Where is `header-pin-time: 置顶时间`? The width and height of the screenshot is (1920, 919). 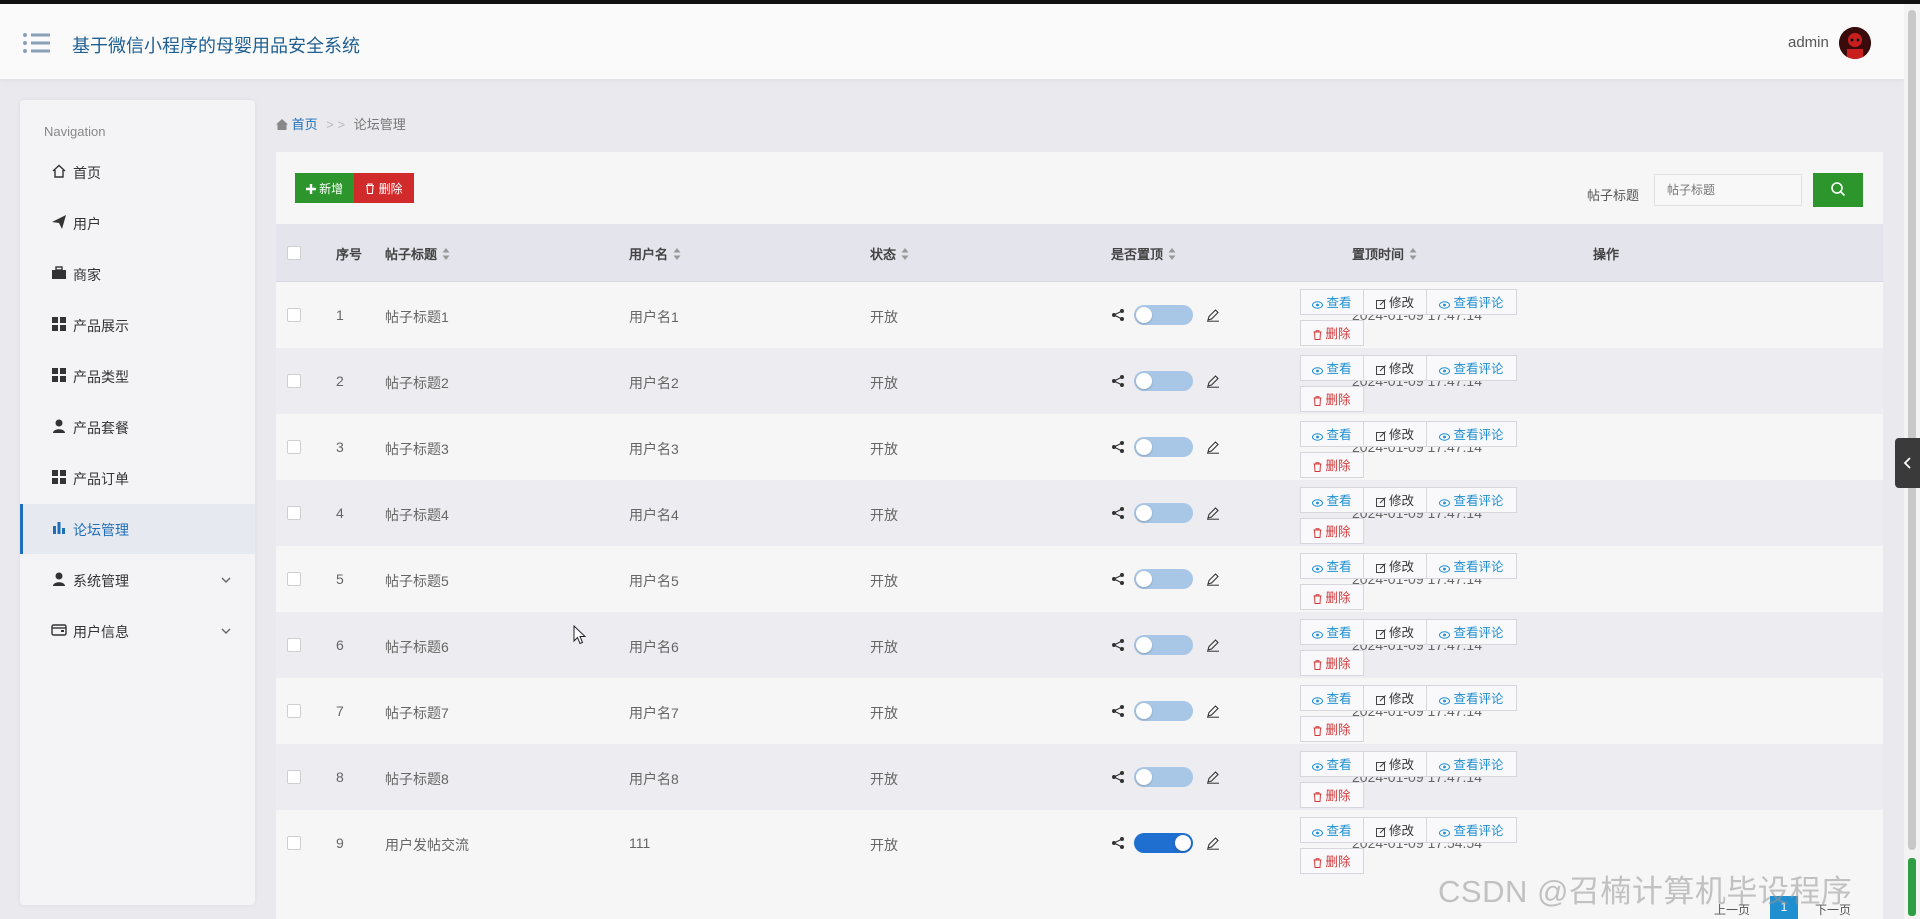
header-pin-time: 置顶时间 is located at coordinates (1384, 253).